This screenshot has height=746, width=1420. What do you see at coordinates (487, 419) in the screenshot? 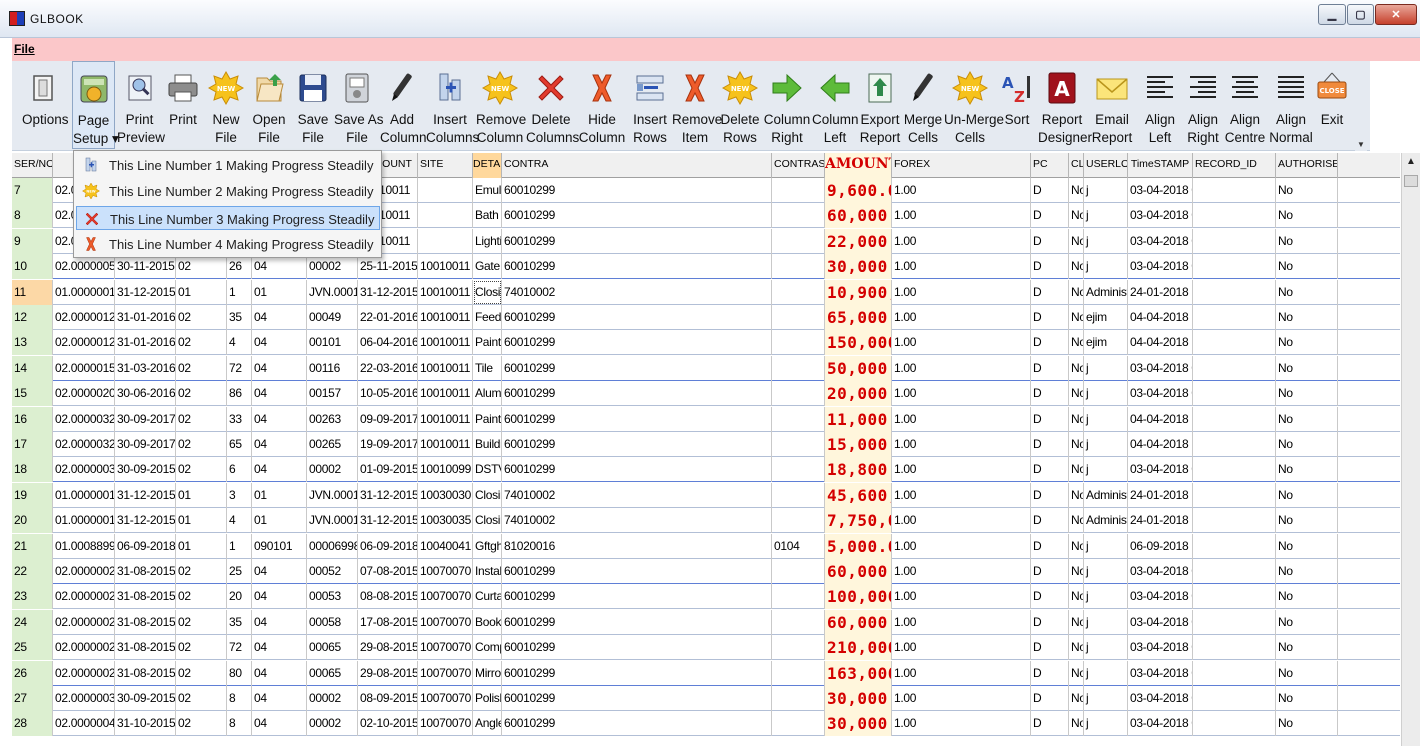
I see `table-cell: Paints` at bounding box center [487, 419].